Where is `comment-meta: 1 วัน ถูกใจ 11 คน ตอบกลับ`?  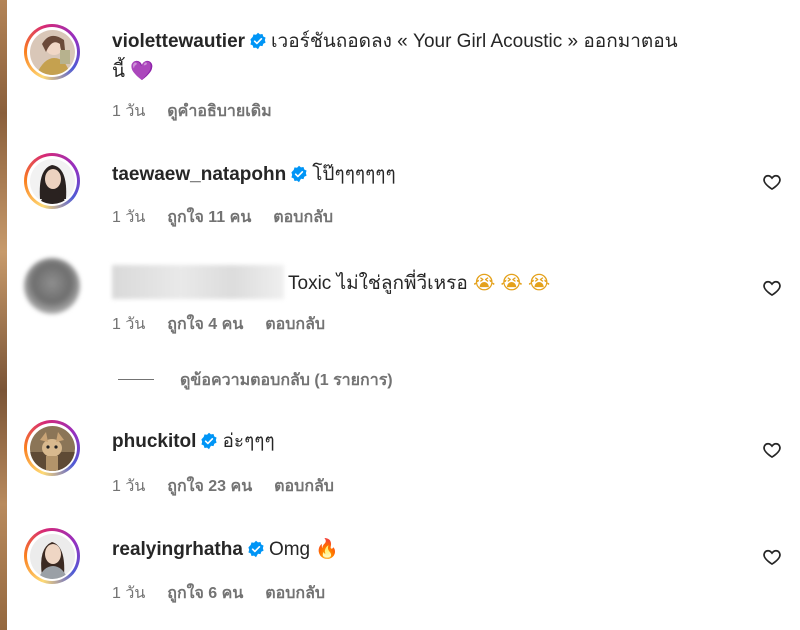
comment-meta: 1 วัน ถูกใจ 11 คน ตอบกลับ is located at coordinates (233, 217).